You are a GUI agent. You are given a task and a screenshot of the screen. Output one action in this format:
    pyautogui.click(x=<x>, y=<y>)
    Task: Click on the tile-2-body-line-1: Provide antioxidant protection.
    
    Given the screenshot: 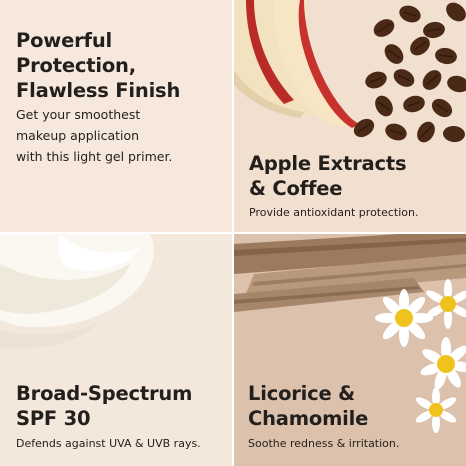 What is the action you would take?
    pyautogui.click(x=334, y=212)
    